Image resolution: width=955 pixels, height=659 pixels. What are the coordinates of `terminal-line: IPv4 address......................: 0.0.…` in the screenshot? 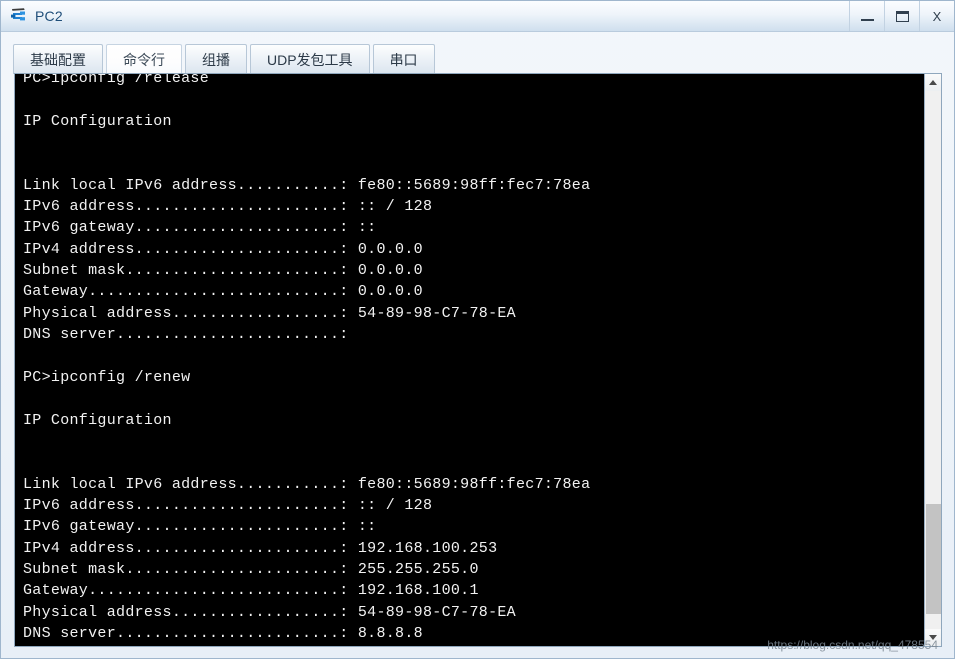 It's located at (223, 249).